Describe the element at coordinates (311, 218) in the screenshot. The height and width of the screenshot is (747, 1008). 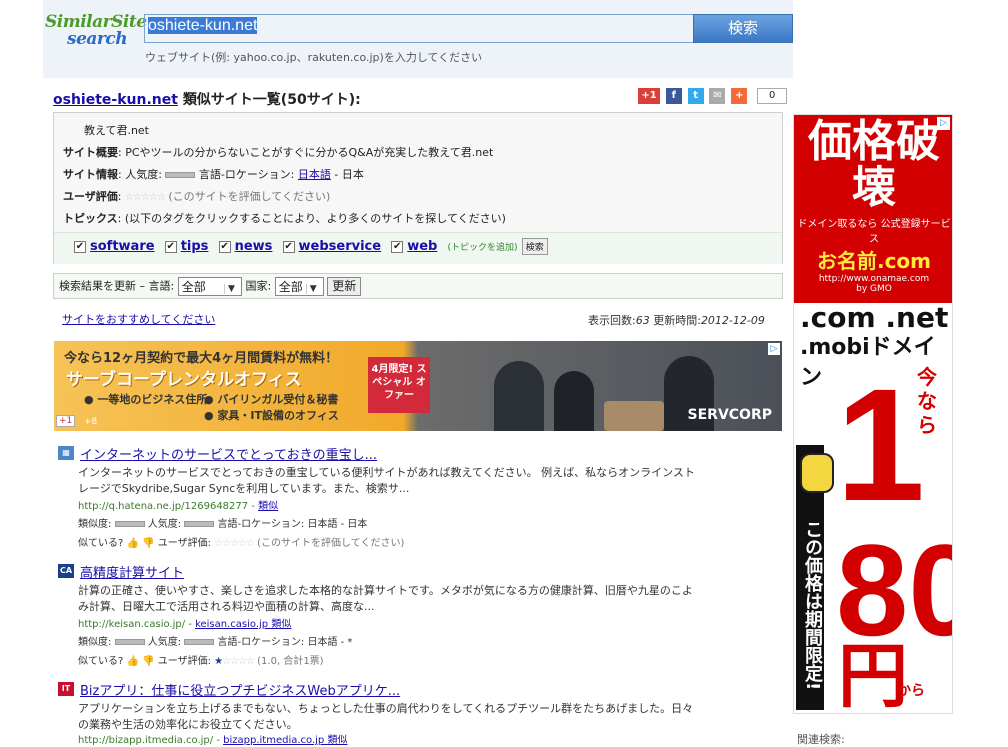
I see `topics-text: : (以下のタグをクリックすることにより、より多くのサイトを探してください)` at that location.